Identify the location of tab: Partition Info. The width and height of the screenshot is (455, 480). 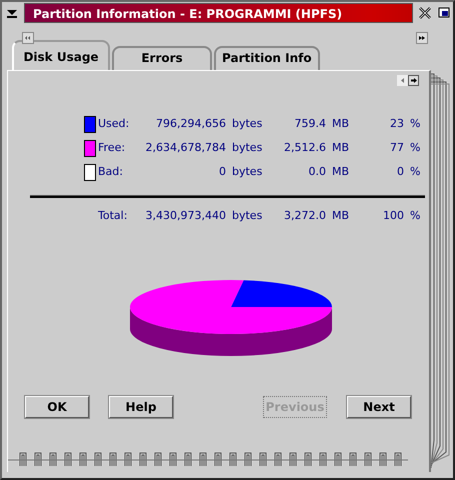
(267, 58).